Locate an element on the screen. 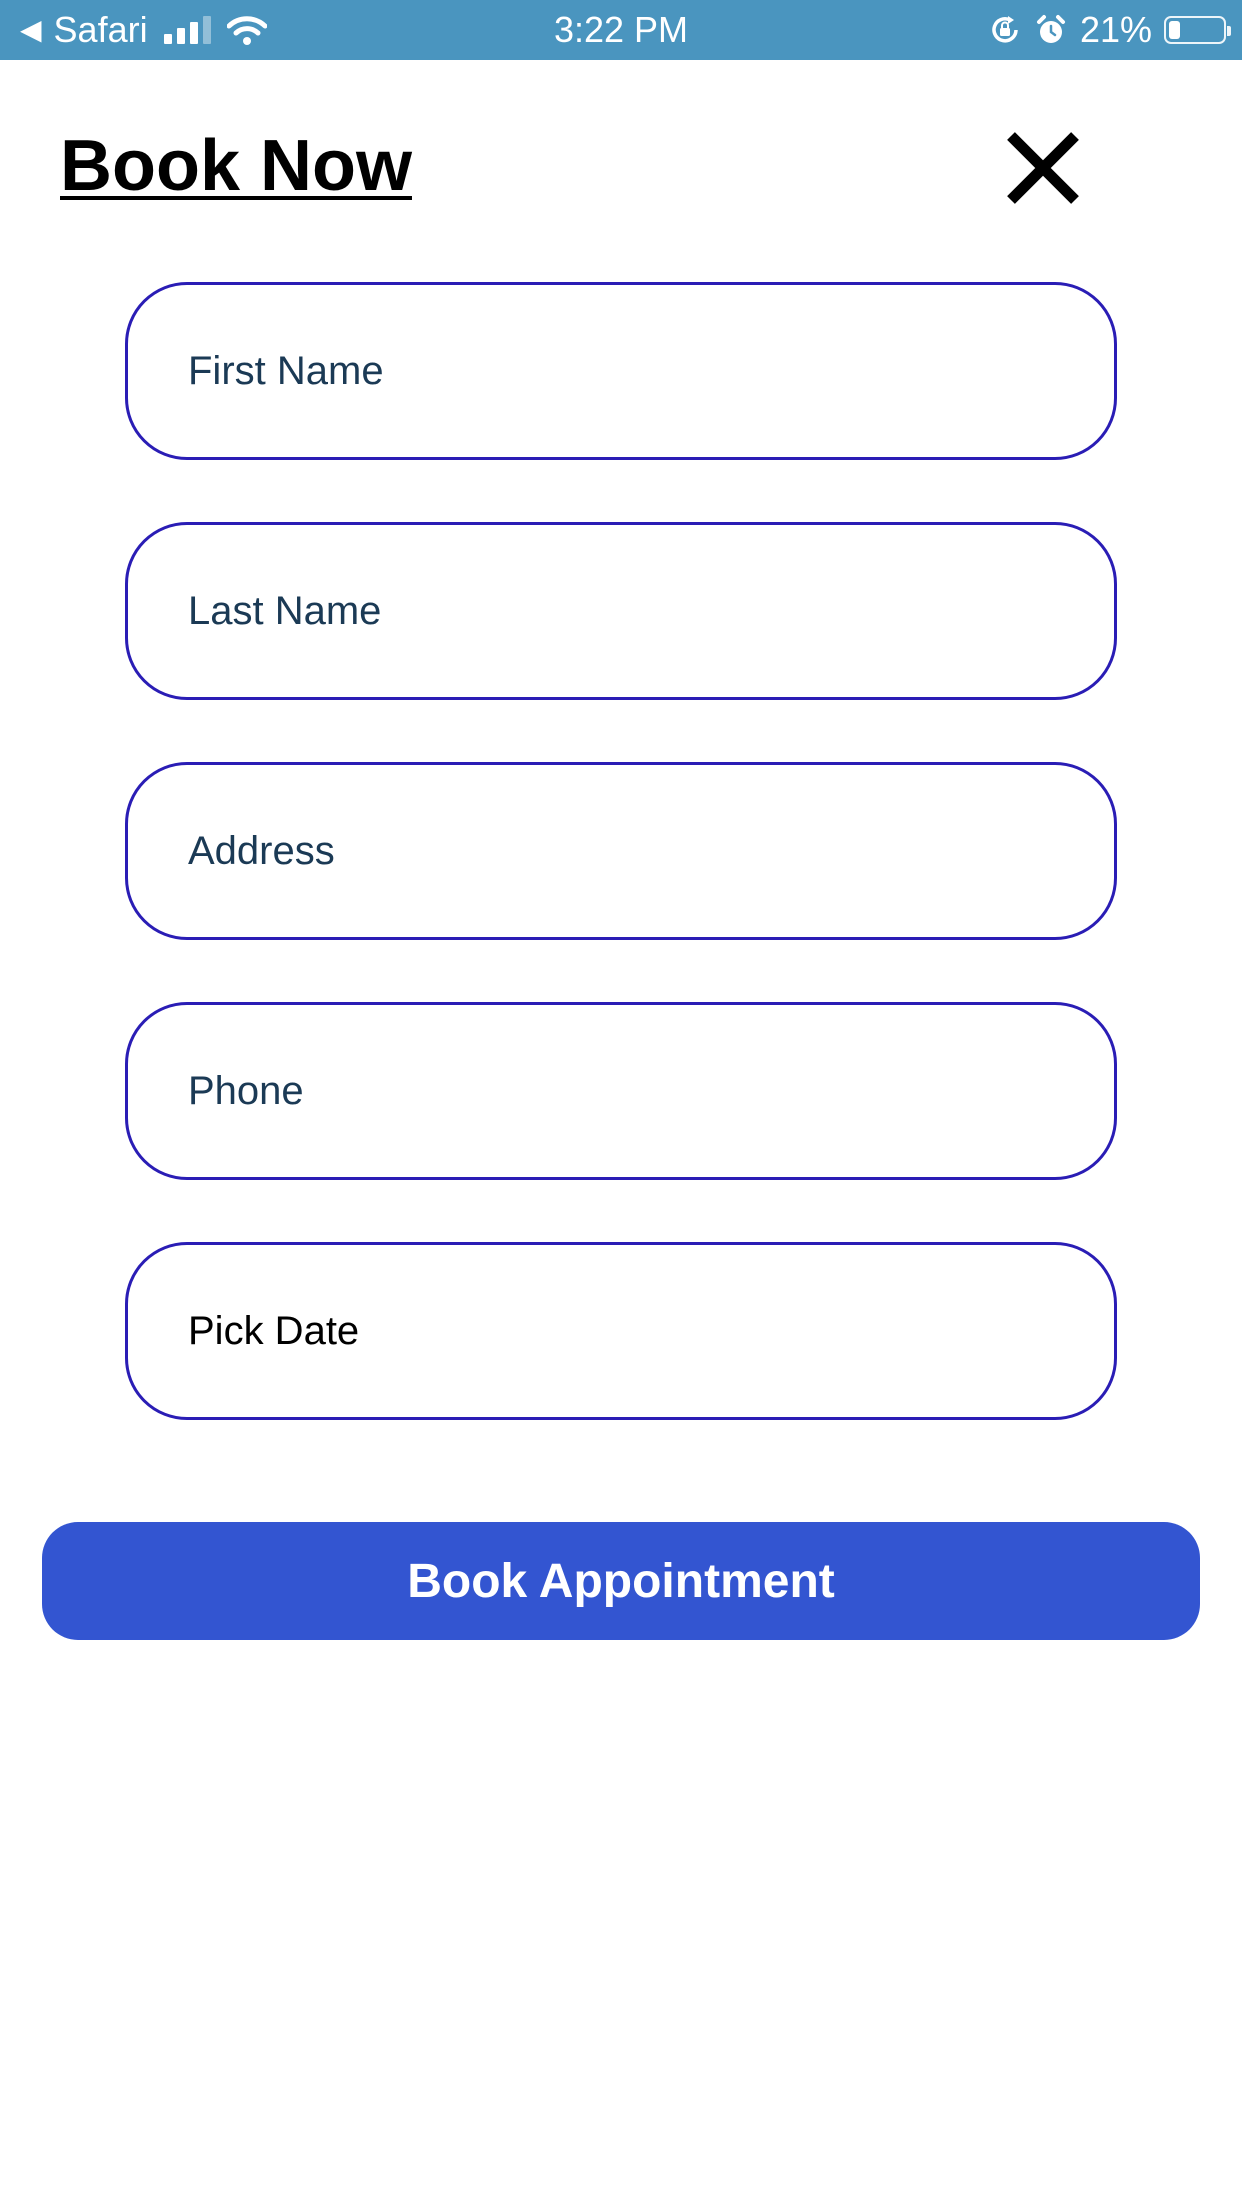  address-field is located at coordinates (621, 851).